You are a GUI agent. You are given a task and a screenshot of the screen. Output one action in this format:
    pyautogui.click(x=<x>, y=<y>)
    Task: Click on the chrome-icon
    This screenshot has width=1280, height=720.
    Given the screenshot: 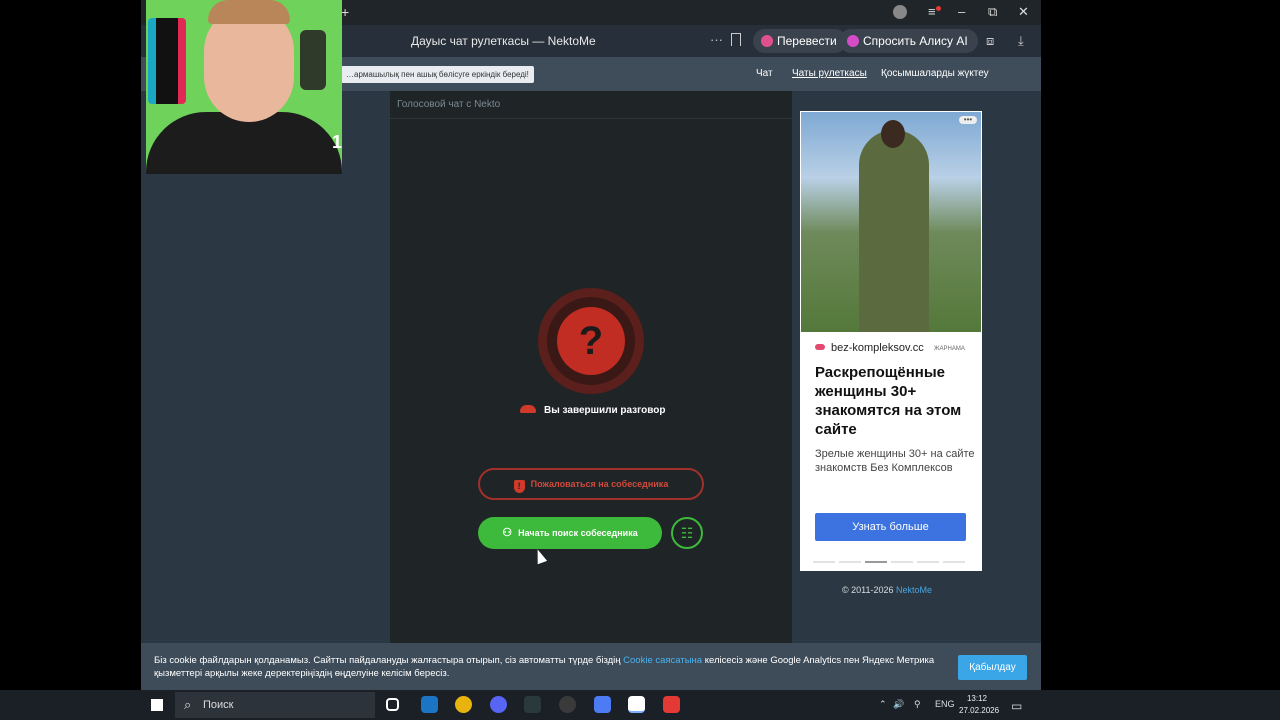 What is the action you would take?
    pyautogui.click(x=464, y=704)
    